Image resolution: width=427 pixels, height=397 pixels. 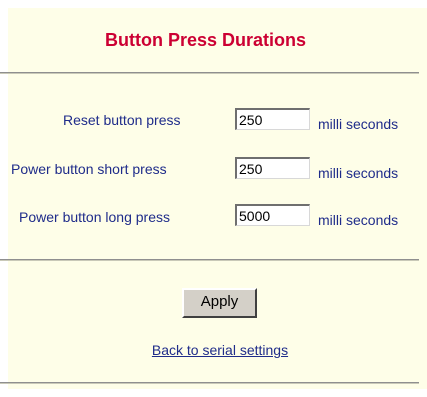 I want to click on power-button-short-press-label: Power button short press, so click(x=89, y=169).